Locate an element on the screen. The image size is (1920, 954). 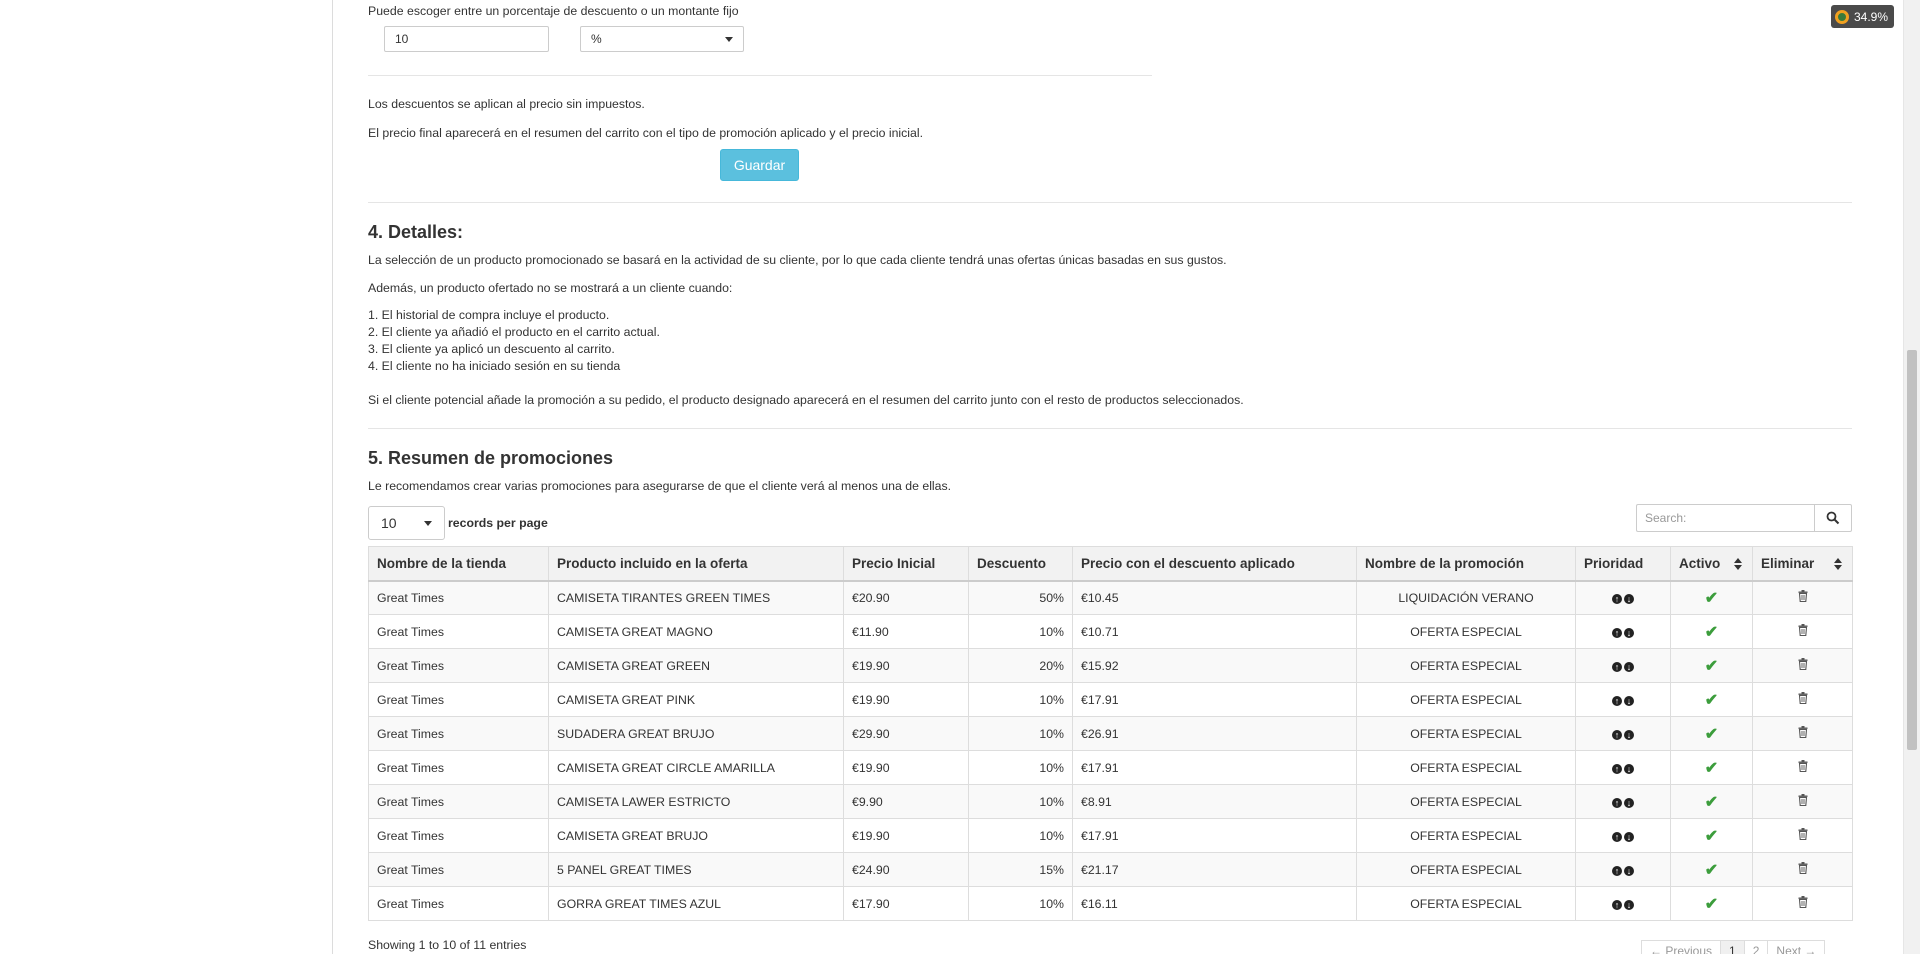
pagination-page-1: 1 is located at coordinates (1732, 947).